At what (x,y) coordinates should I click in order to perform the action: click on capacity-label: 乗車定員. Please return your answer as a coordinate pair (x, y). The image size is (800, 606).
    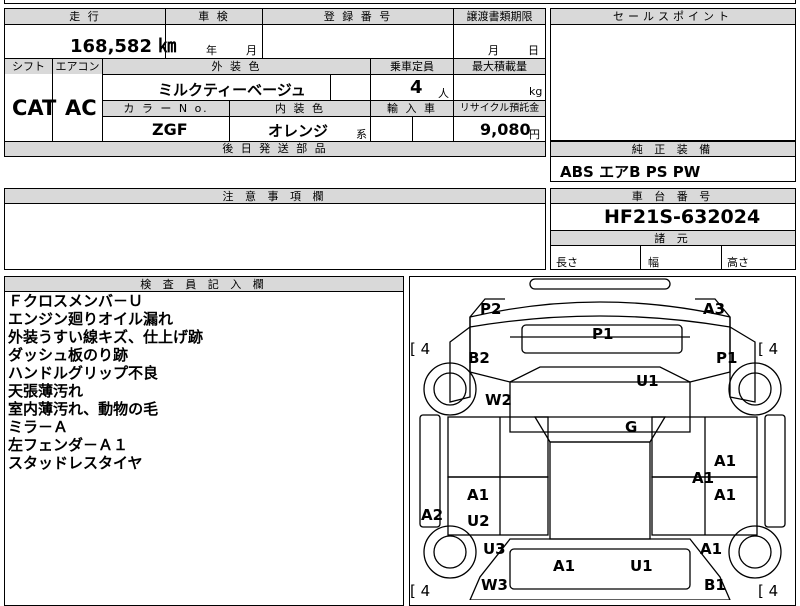
    Looking at the image, I should click on (412, 66).